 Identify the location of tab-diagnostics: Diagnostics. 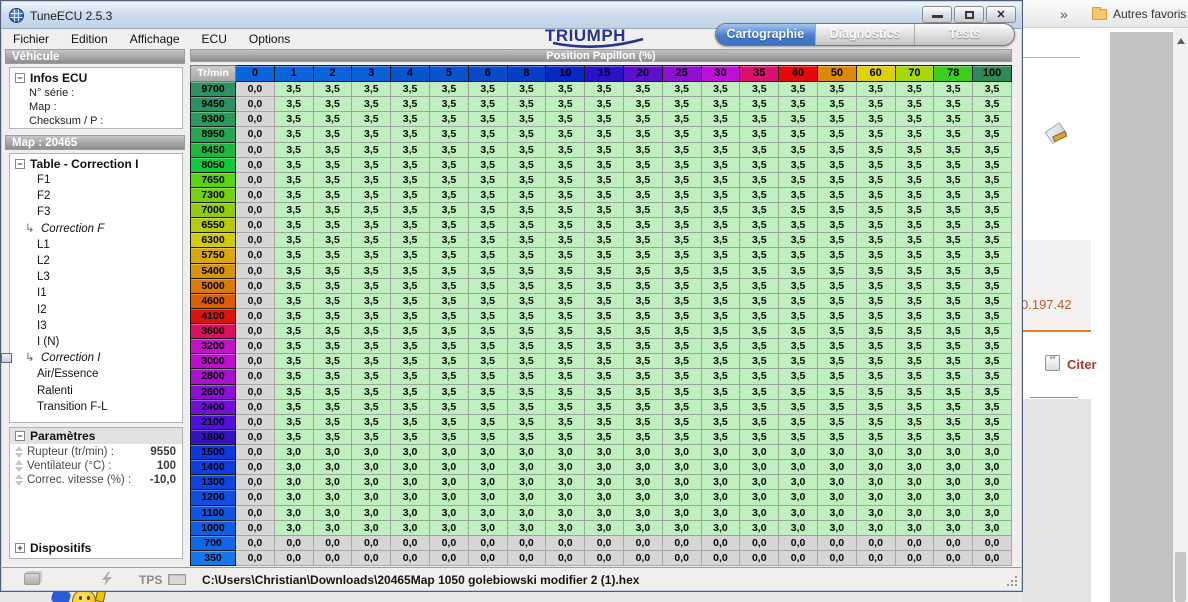
(866, 34).